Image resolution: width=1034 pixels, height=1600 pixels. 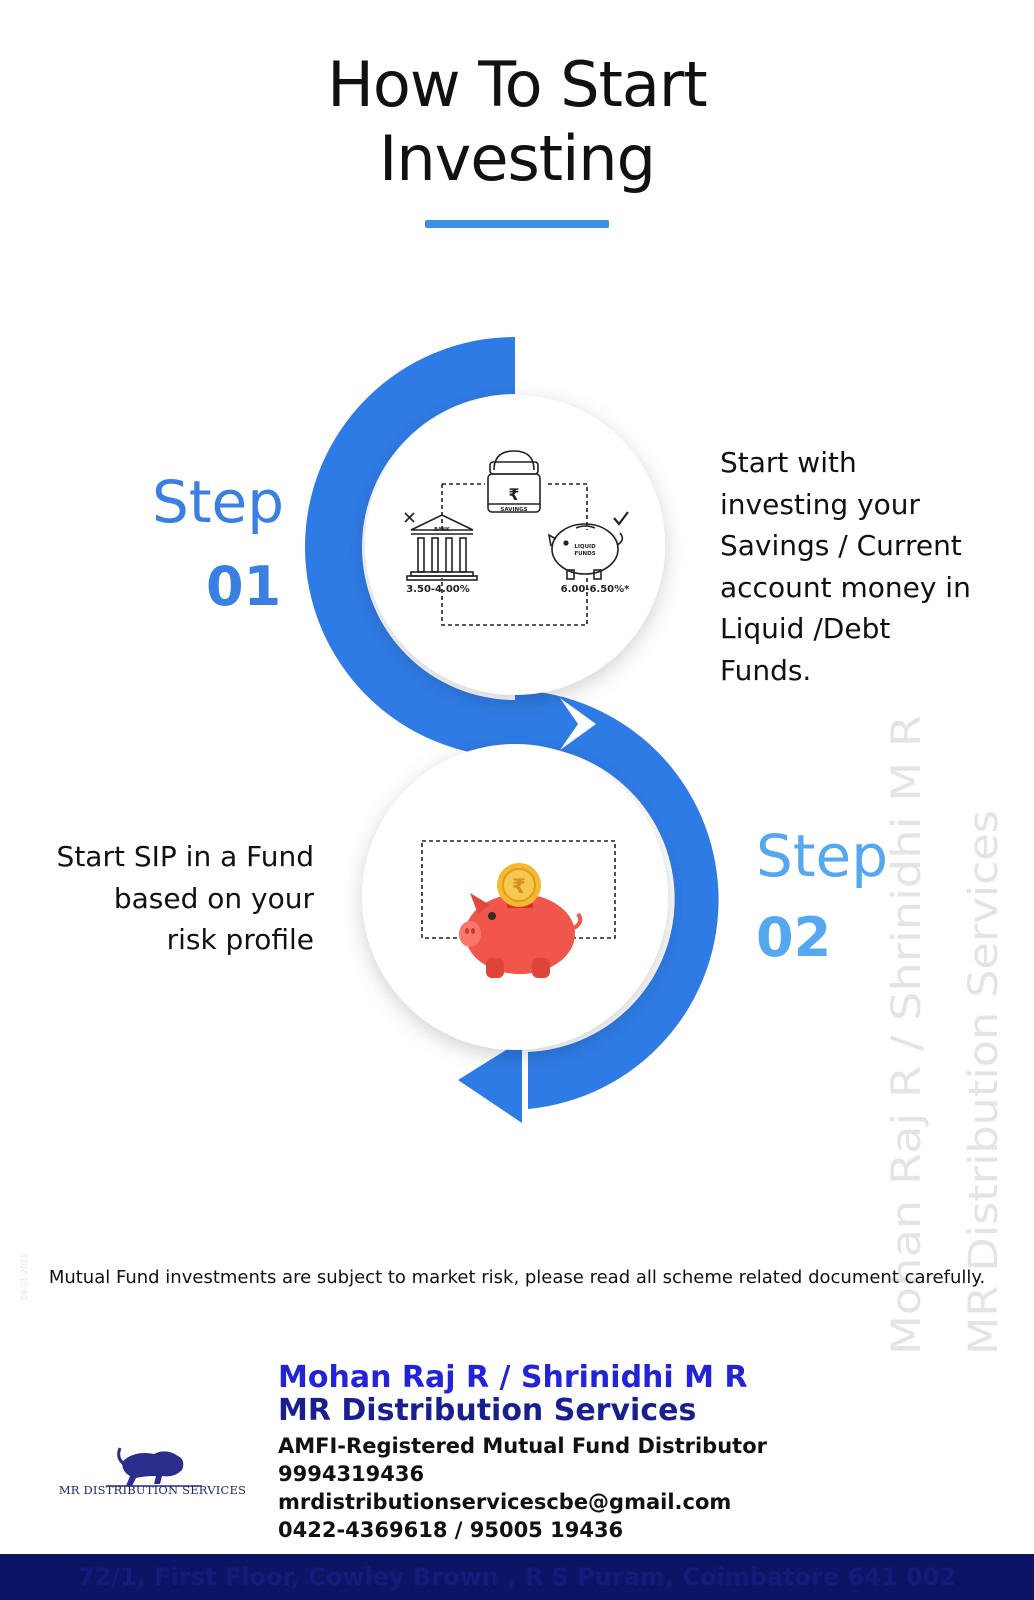 What do you see at coordinates (517, 224) in the screenshot?
I see `title-underline` at bounding box center [517, 224].